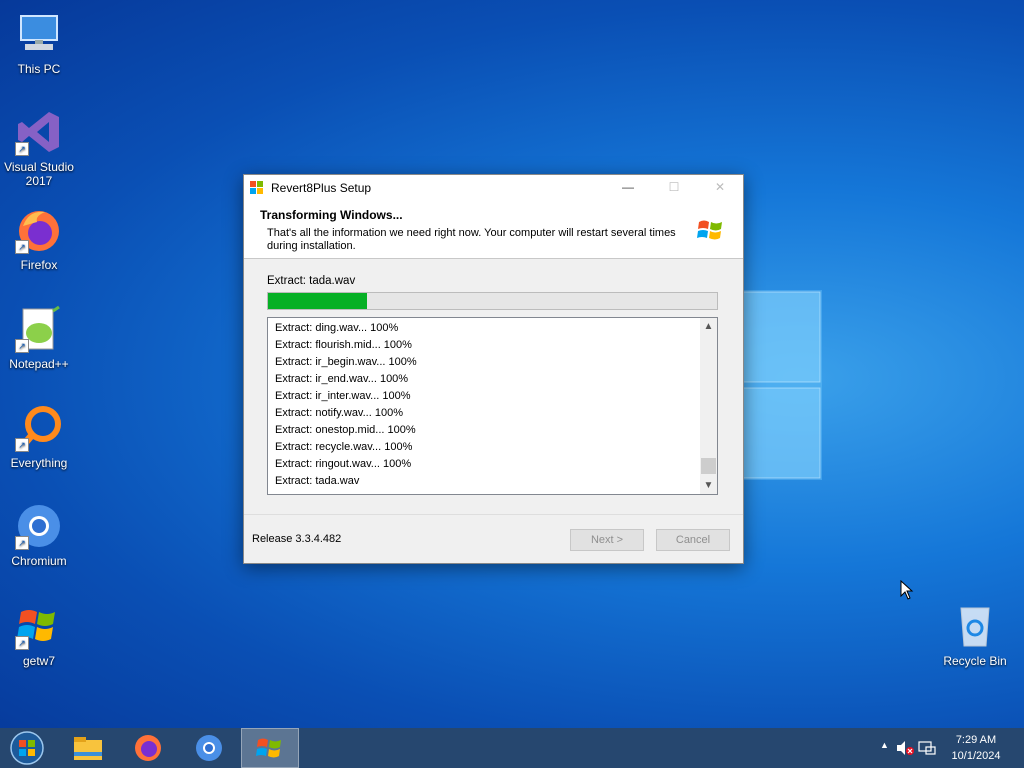 This screenshot has height=768, width=1024. What do you see at coordinates (708, 466) in the screenshot?
I see `scroll-thumb` at bounding box center [708, 466].